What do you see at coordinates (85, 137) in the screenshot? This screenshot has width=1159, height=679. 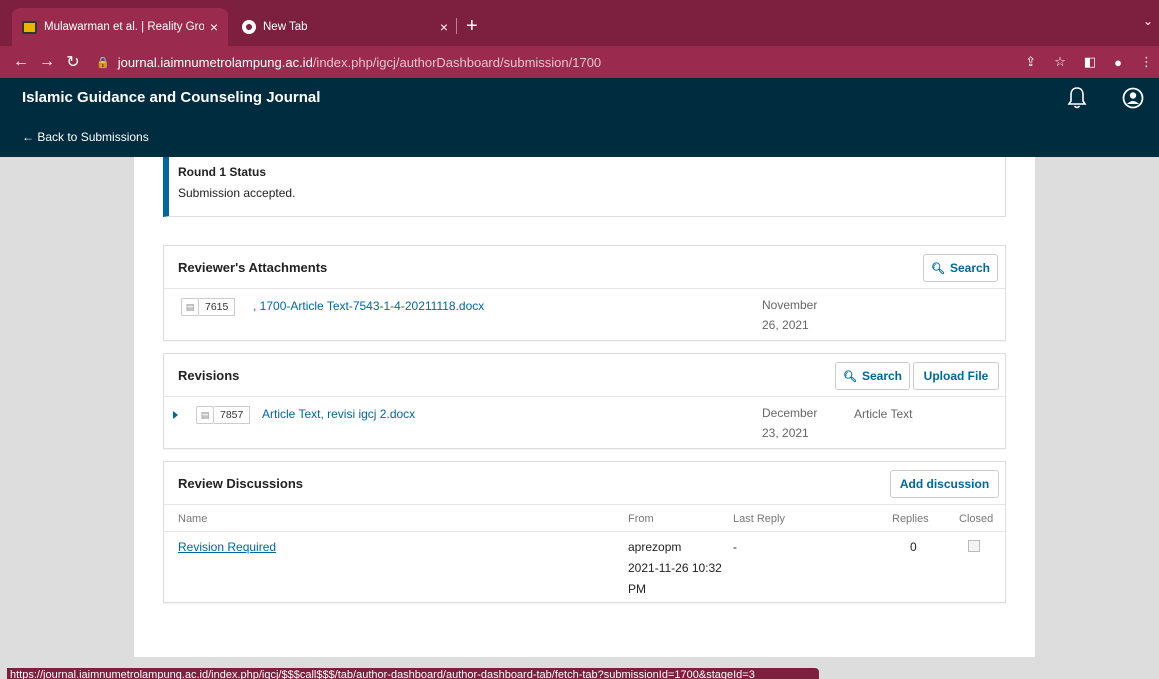 I see `back-to-submissions-link: ← Back to Submissions` at bounding box center [85, 137].